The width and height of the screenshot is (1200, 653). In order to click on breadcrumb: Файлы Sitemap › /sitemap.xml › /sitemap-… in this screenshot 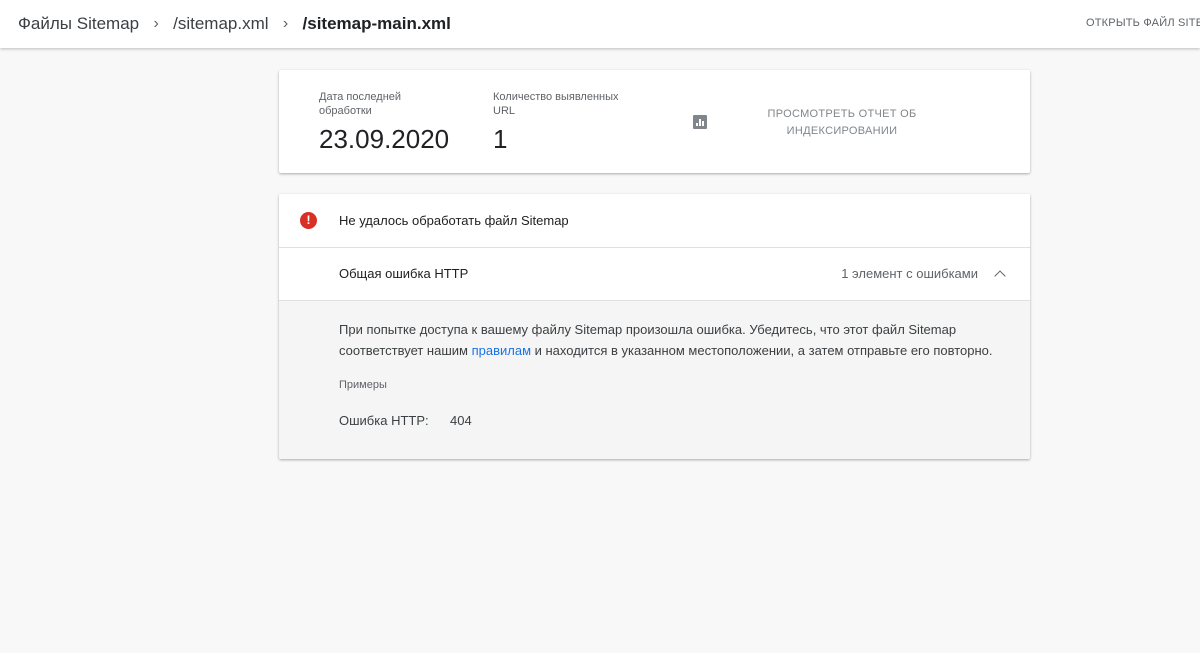, I will do `click(234, 24)`.